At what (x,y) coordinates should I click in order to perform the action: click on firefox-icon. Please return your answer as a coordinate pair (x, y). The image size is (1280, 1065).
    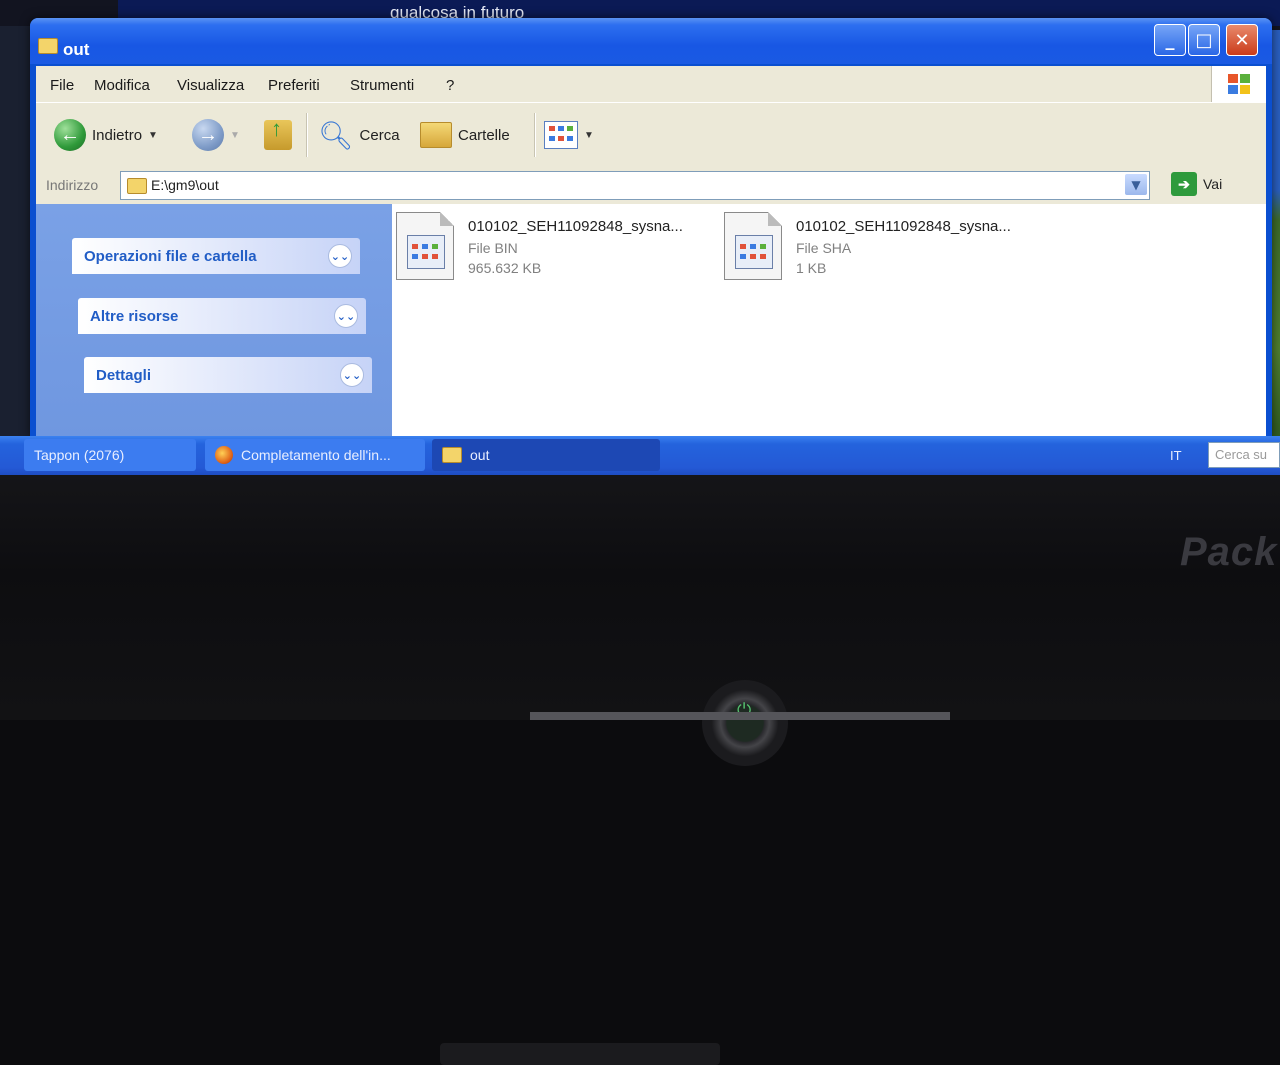
    Looking at the image, I should click on (224, 455).